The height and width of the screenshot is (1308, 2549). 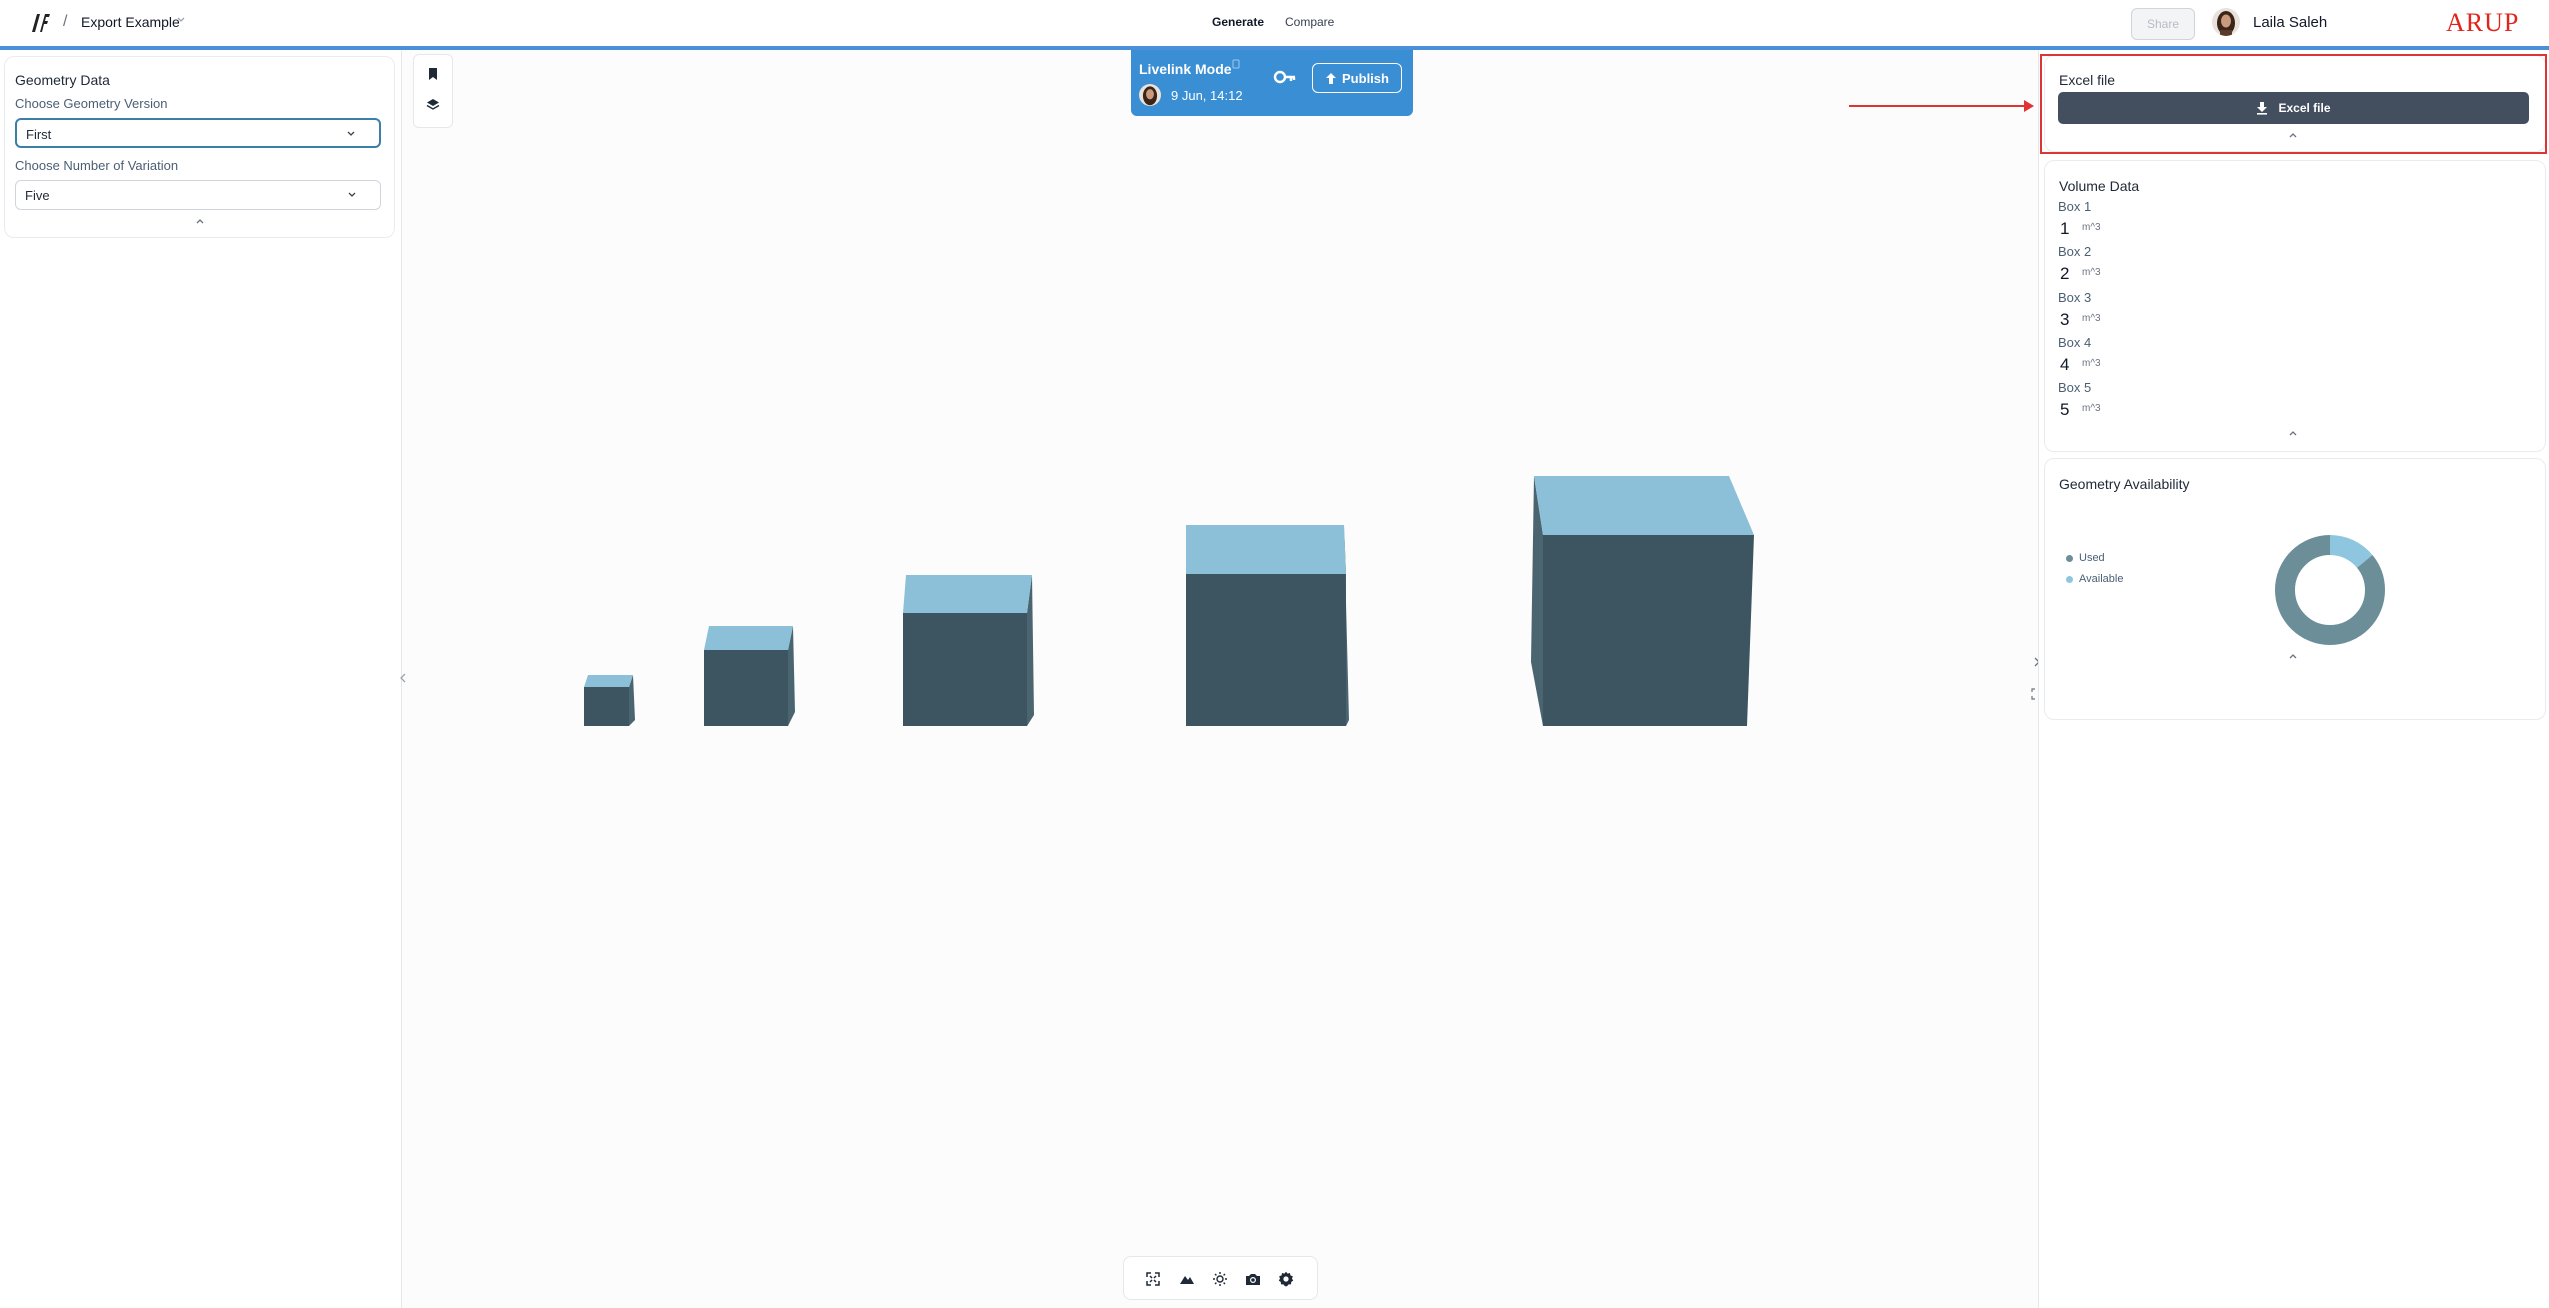 I want to click on select-value: First, so click(x=39, y=134).